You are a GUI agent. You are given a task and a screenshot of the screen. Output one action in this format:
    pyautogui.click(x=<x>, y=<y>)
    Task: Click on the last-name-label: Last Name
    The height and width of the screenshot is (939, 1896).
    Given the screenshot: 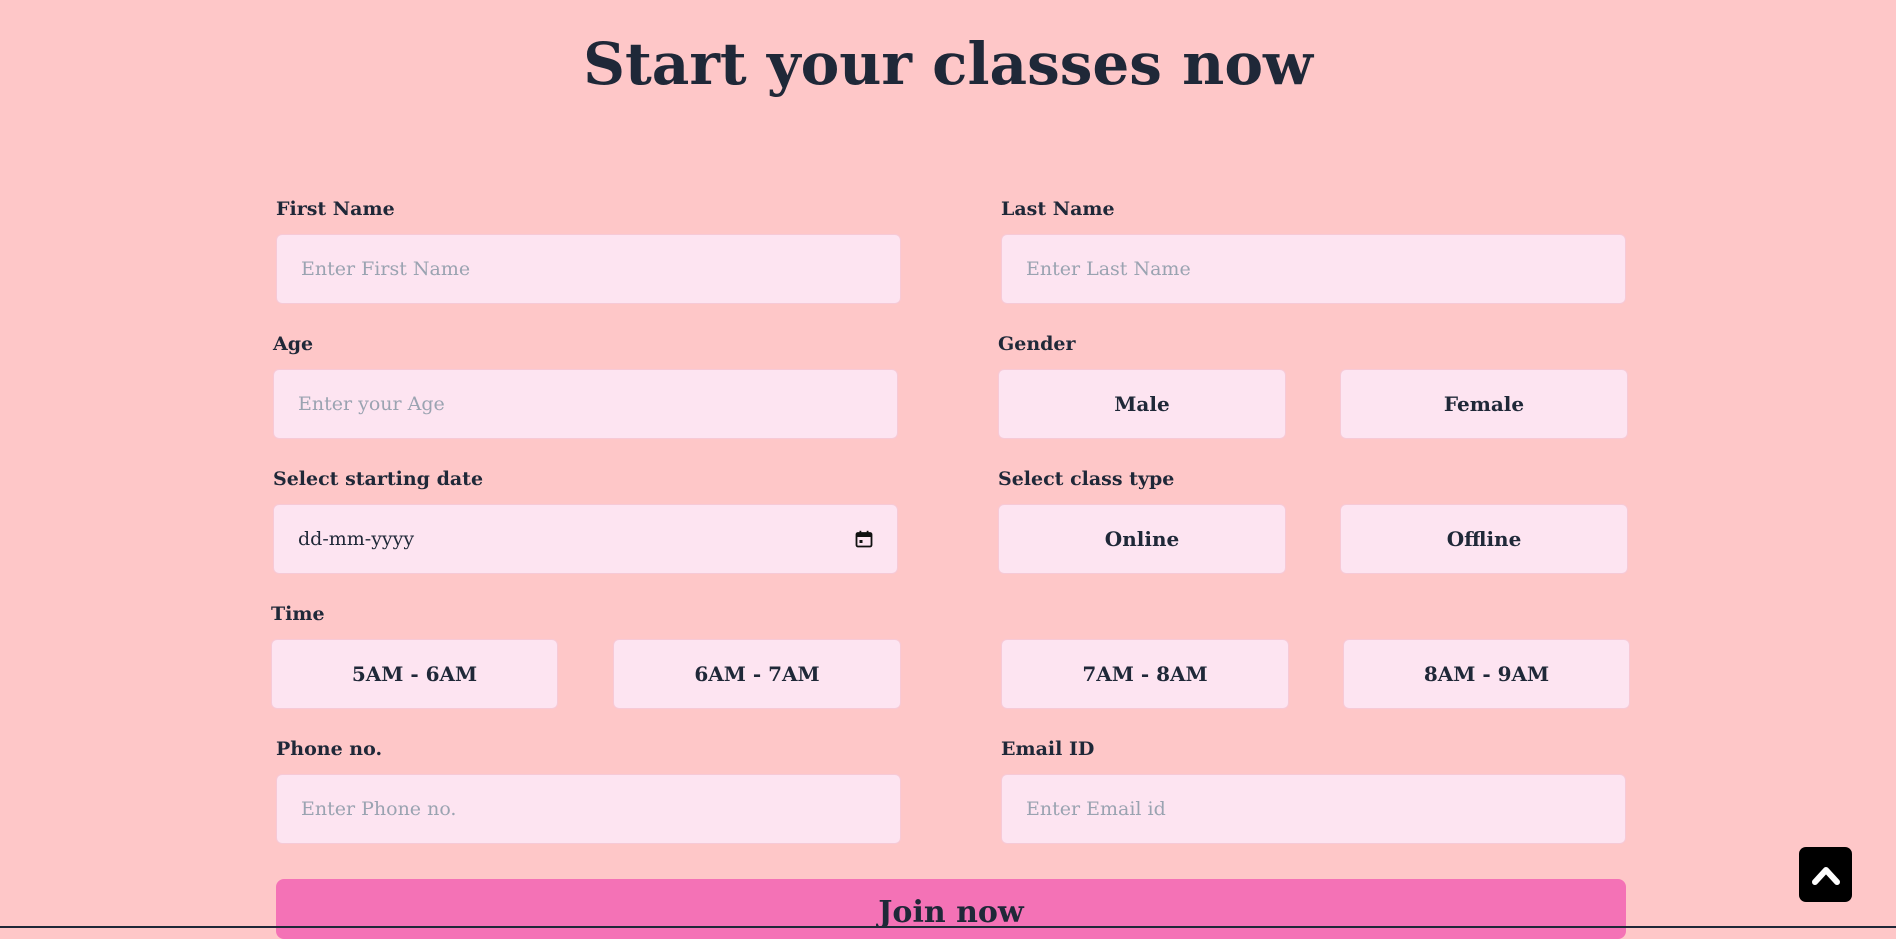 What is the action you would take?
    pyautogui.click(x=1058, y=209)
    